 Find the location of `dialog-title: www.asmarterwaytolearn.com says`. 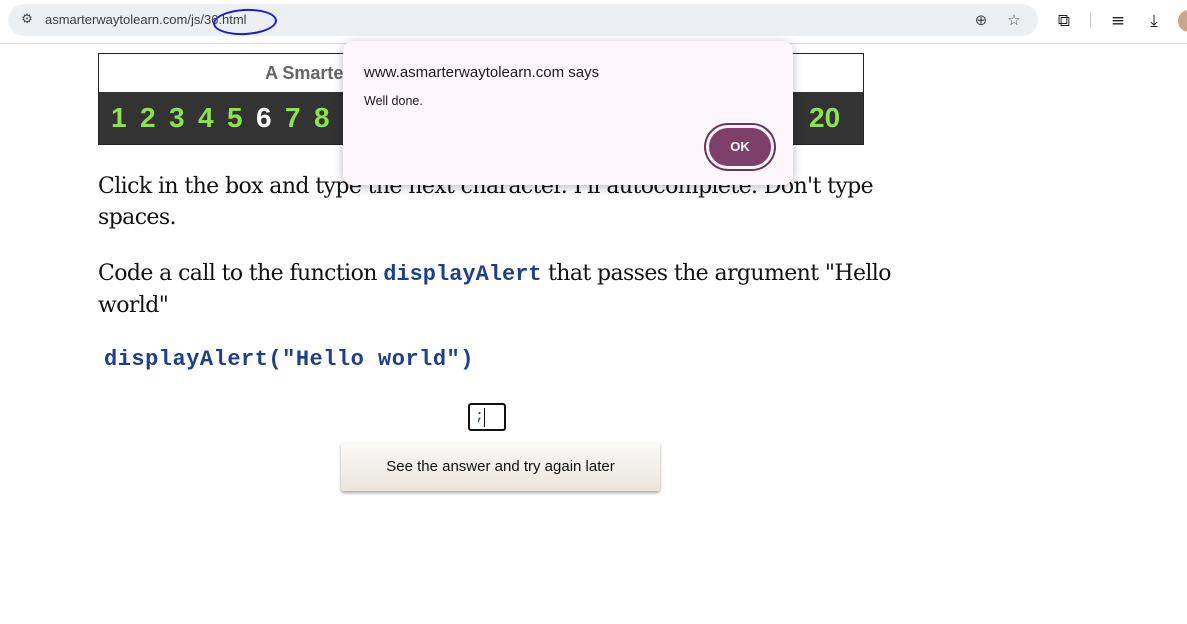

dialog-title: www.asmarterwaytolearn.com says is located at coordinates (482, 72).